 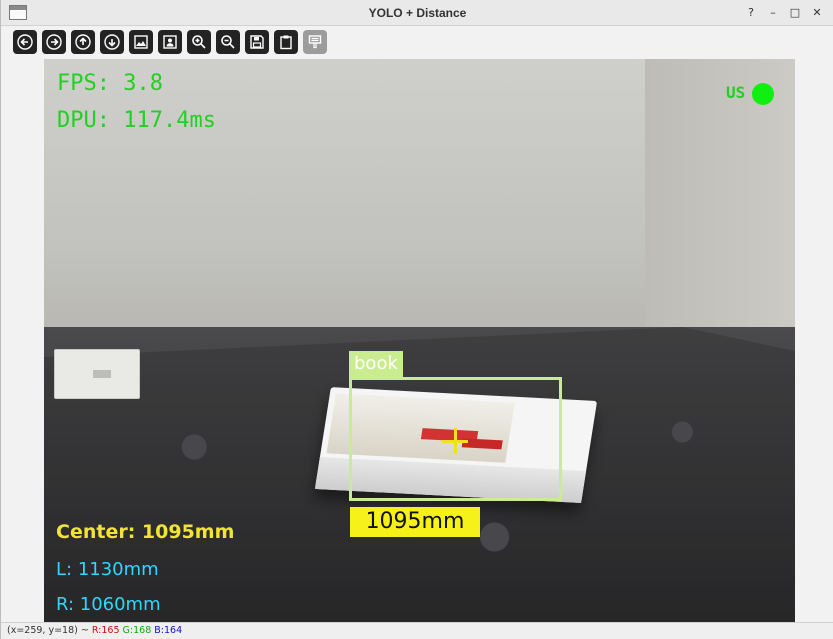 I want to click on detection-class-label: book, so click(x=376, y=364).